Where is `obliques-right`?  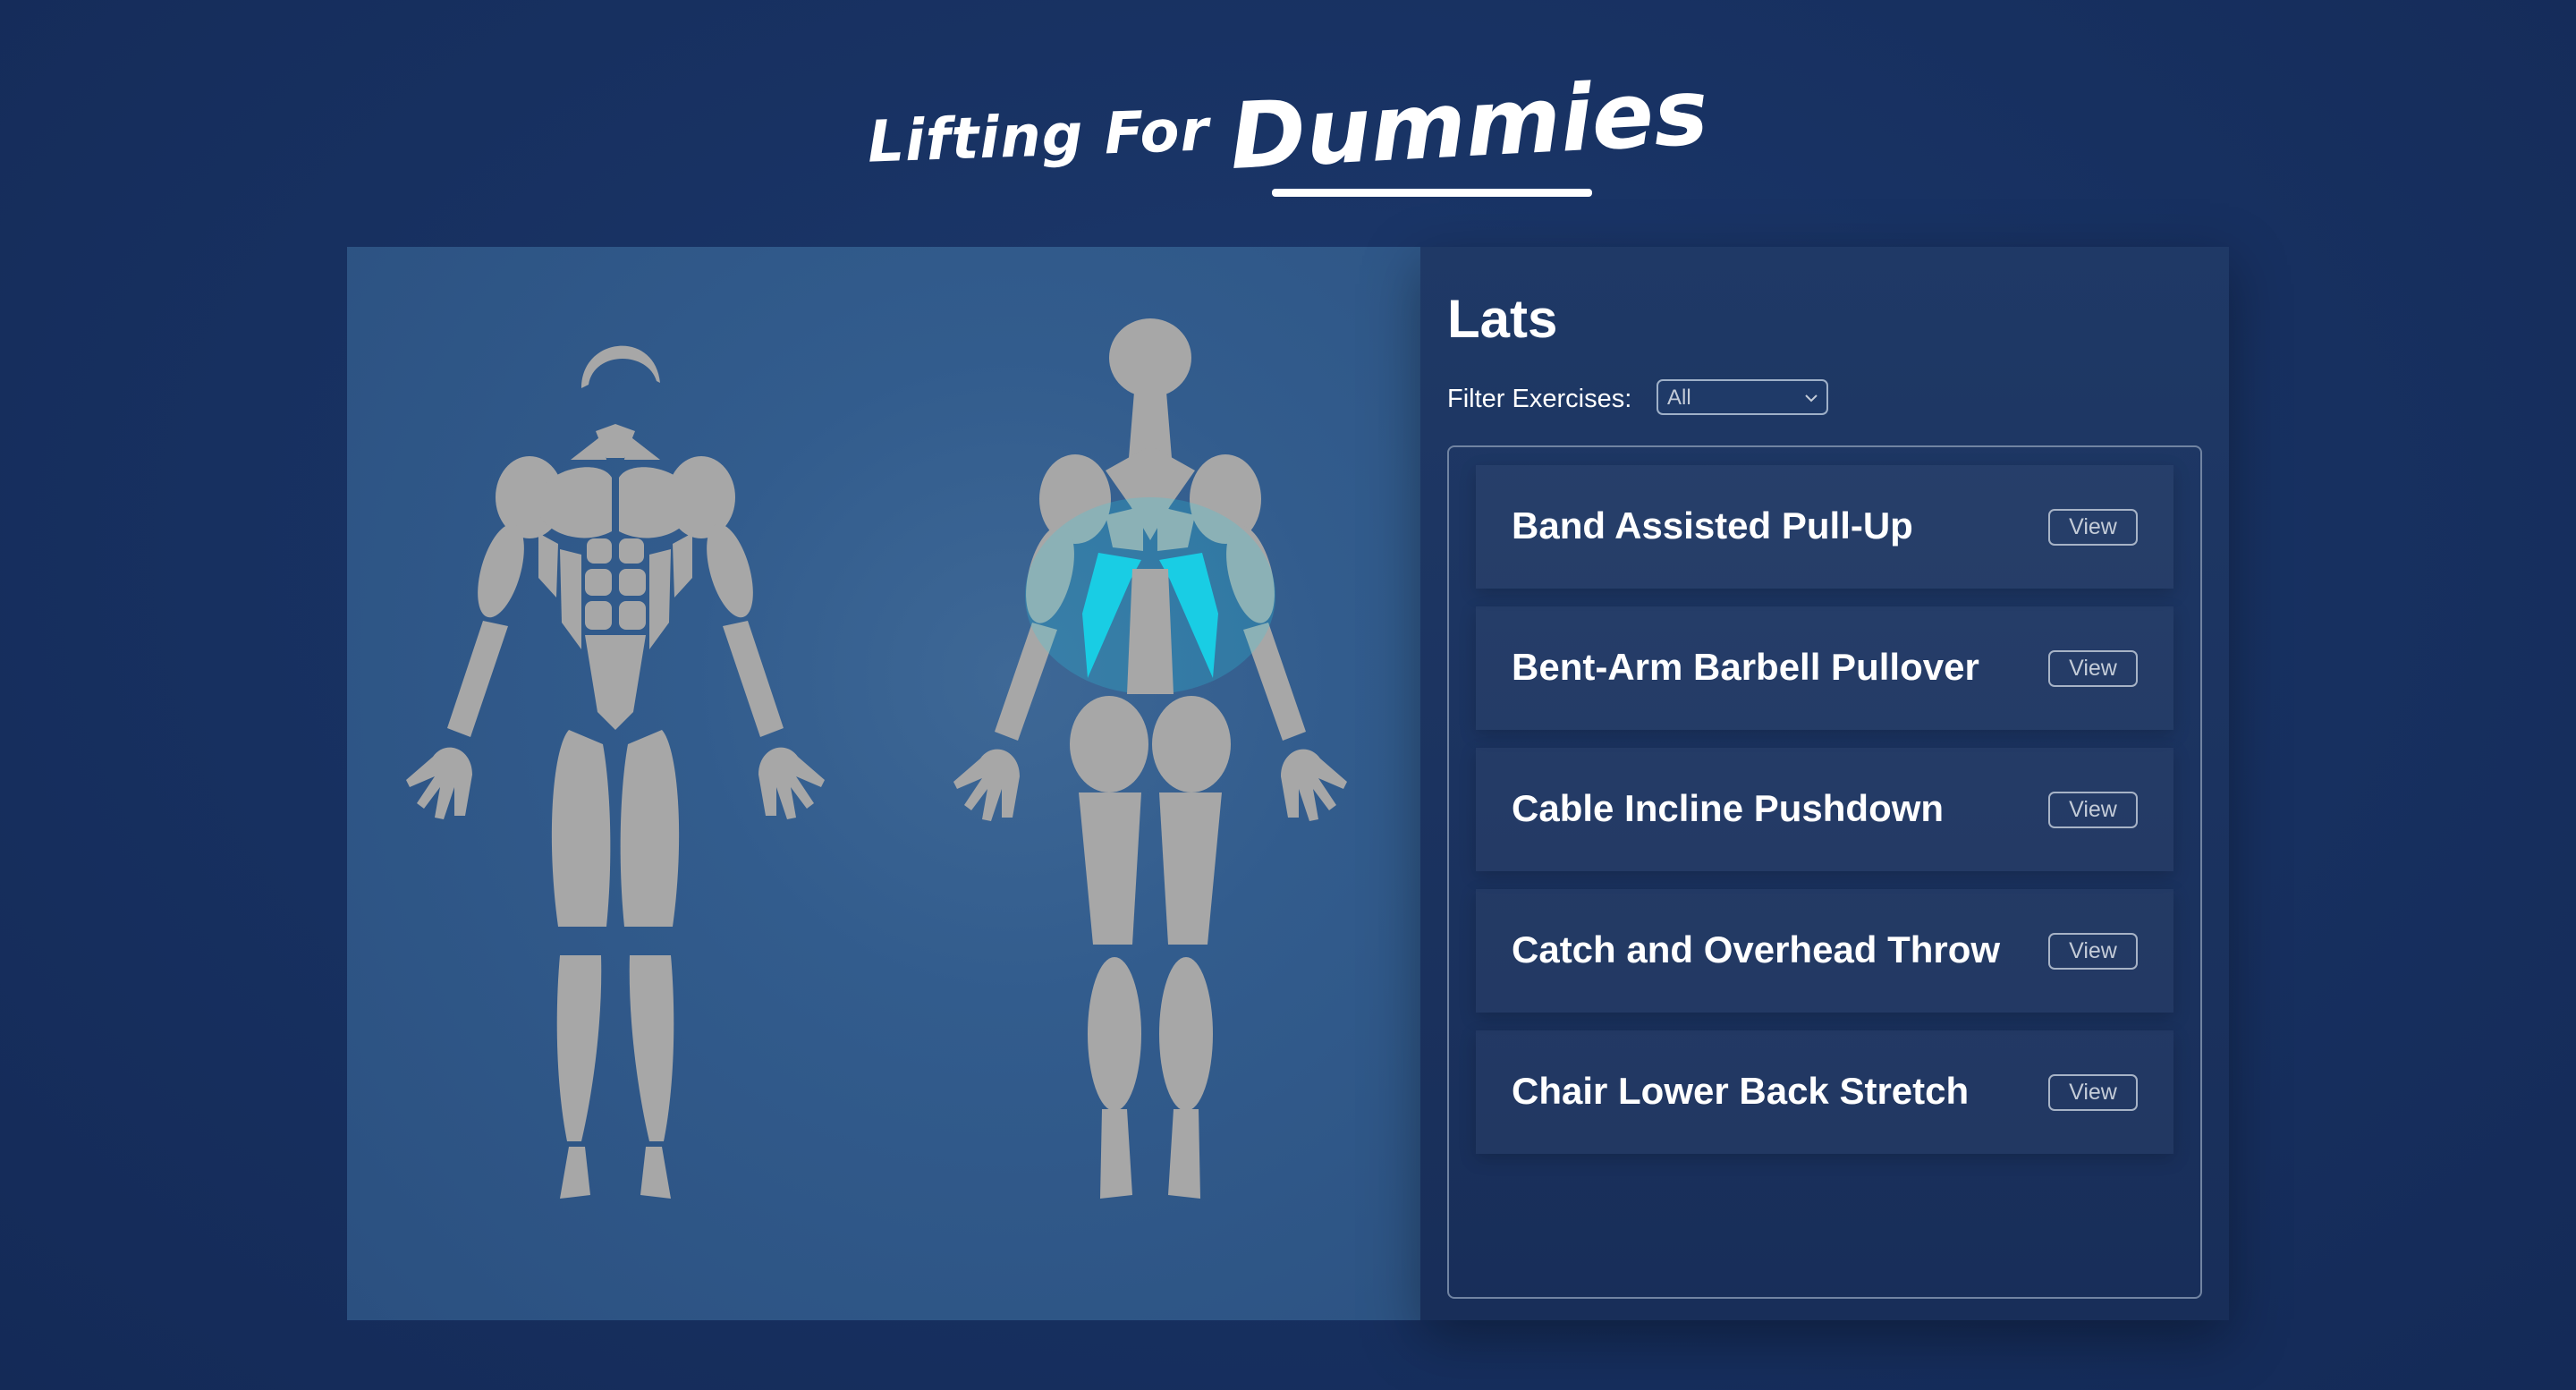
obliques-right is located at coordinates (660, 599).